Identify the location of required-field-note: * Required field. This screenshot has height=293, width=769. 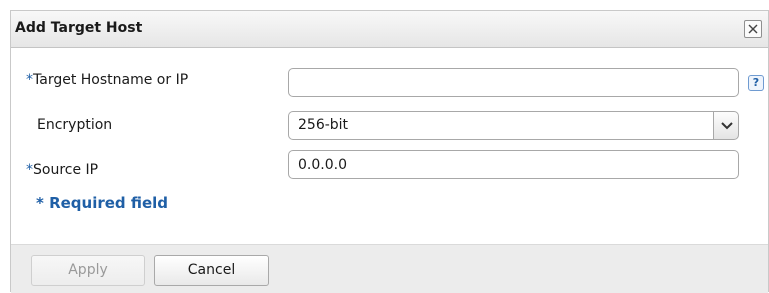
(102, 203).